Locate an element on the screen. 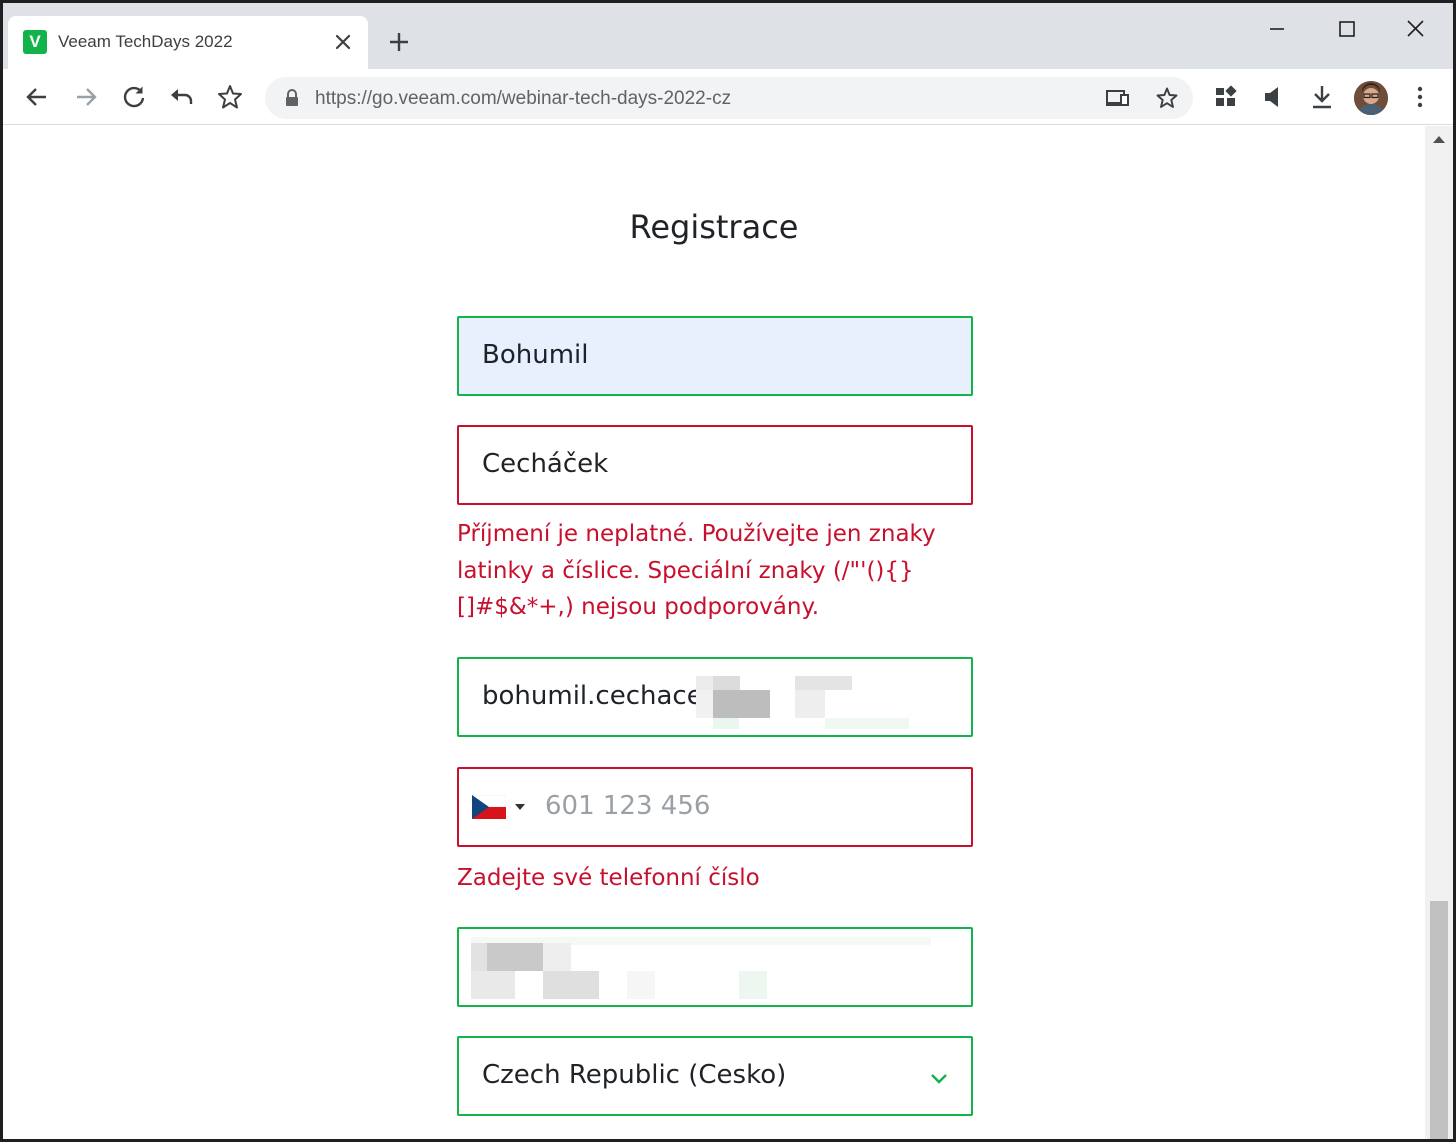 This screenshot has width=1456, height=1142. phone-error: Zadejte své telefonní číslo is located at coordinates (608, 878).